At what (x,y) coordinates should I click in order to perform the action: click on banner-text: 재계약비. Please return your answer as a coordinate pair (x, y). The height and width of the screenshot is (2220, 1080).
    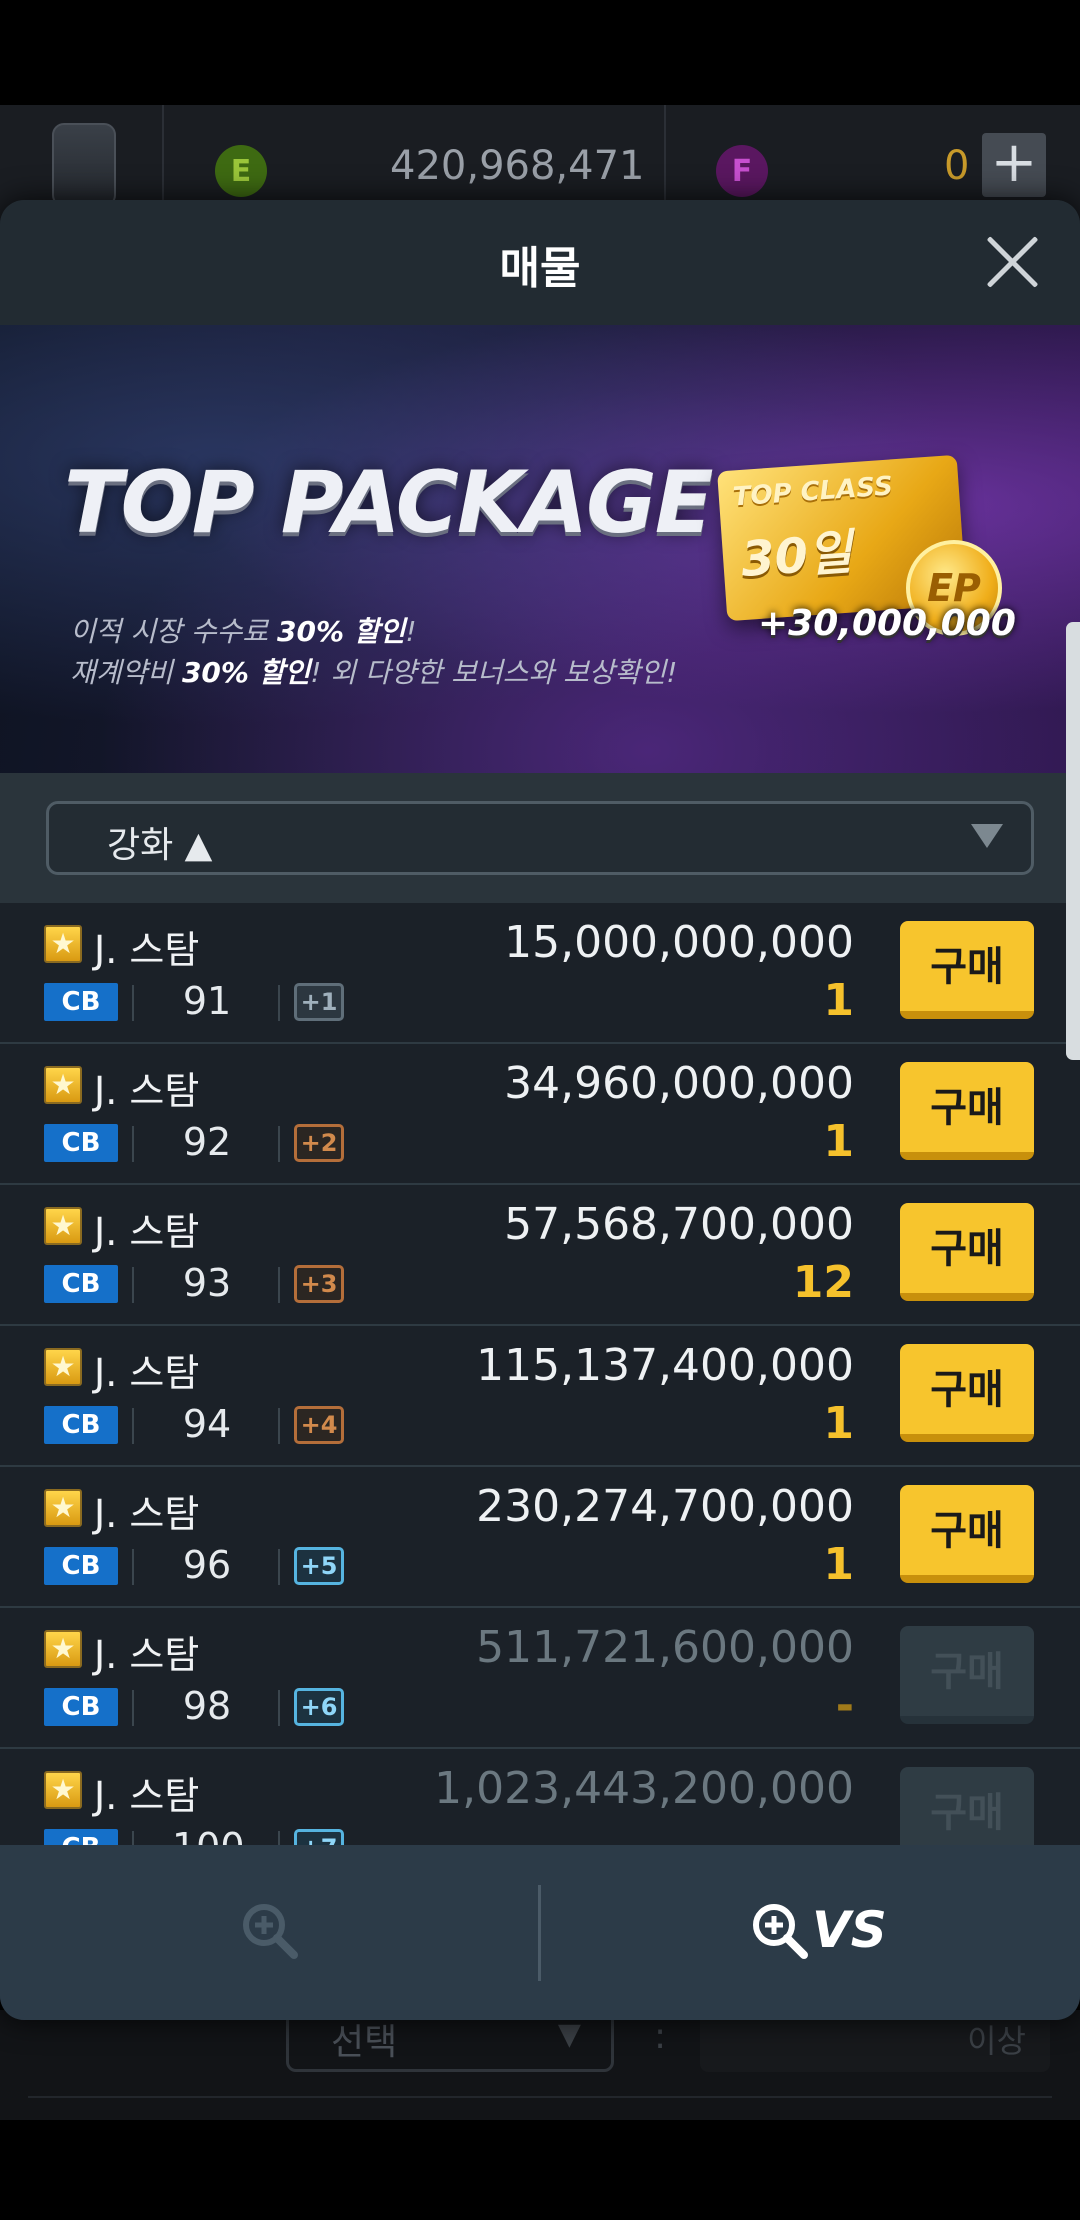
    Looking at the image, I should click on (126, 672).